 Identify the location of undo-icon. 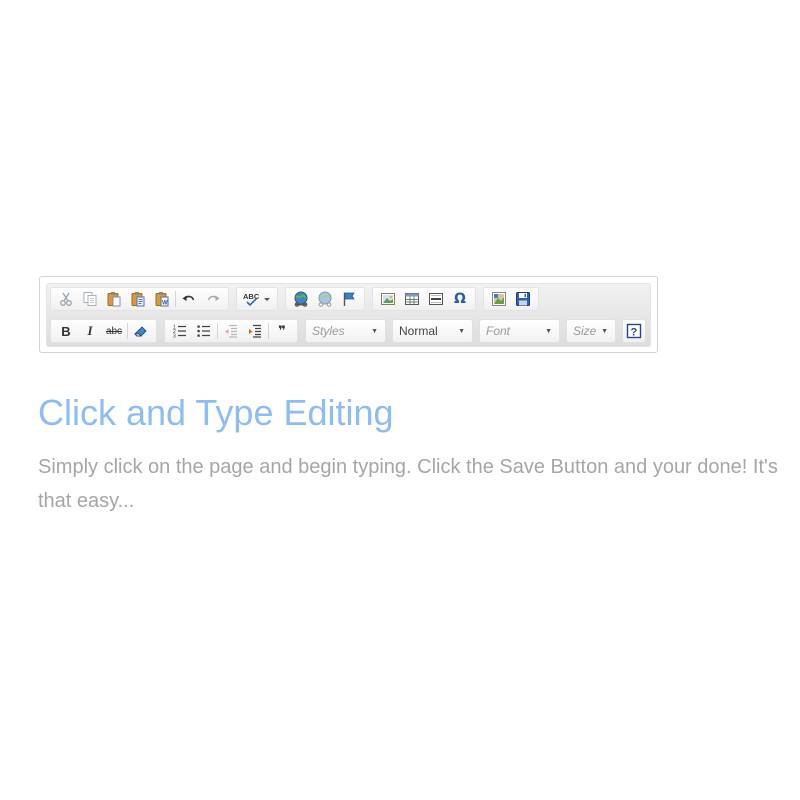
(188, 298).